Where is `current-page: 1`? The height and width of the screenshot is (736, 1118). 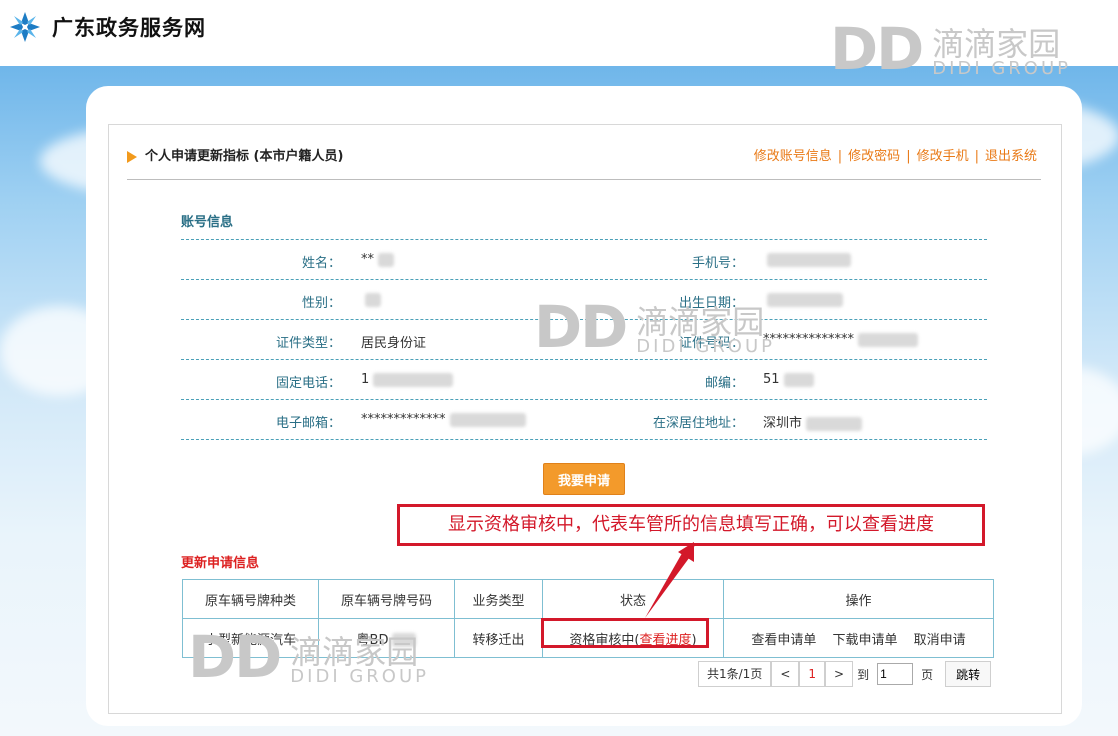 current-page: 1 is located at coordinates (812, 674).